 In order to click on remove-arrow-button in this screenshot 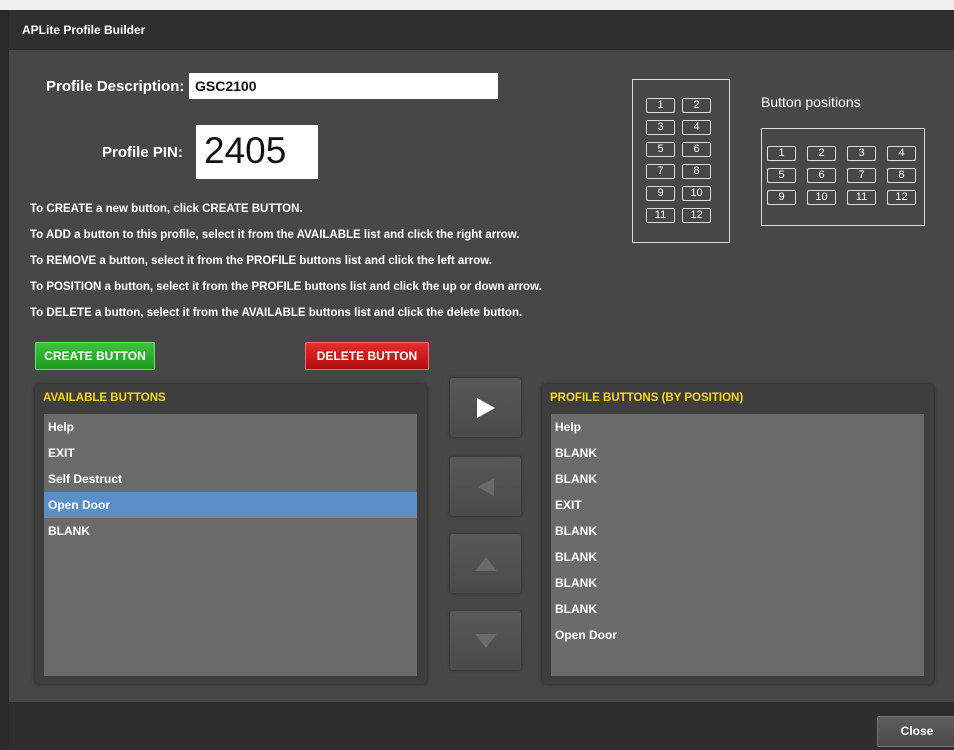, I will do `click(485, 486)`.